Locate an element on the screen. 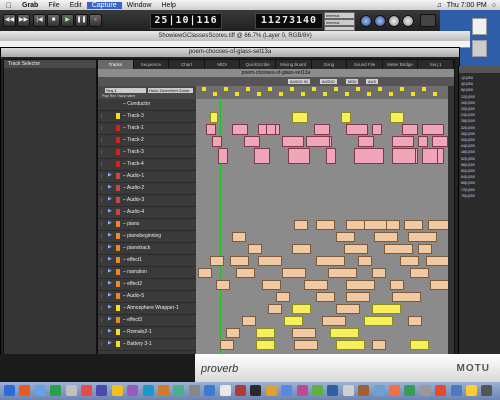 The image size is (500, 400). menu-grab: Grab is located at coordinates (30, 5).